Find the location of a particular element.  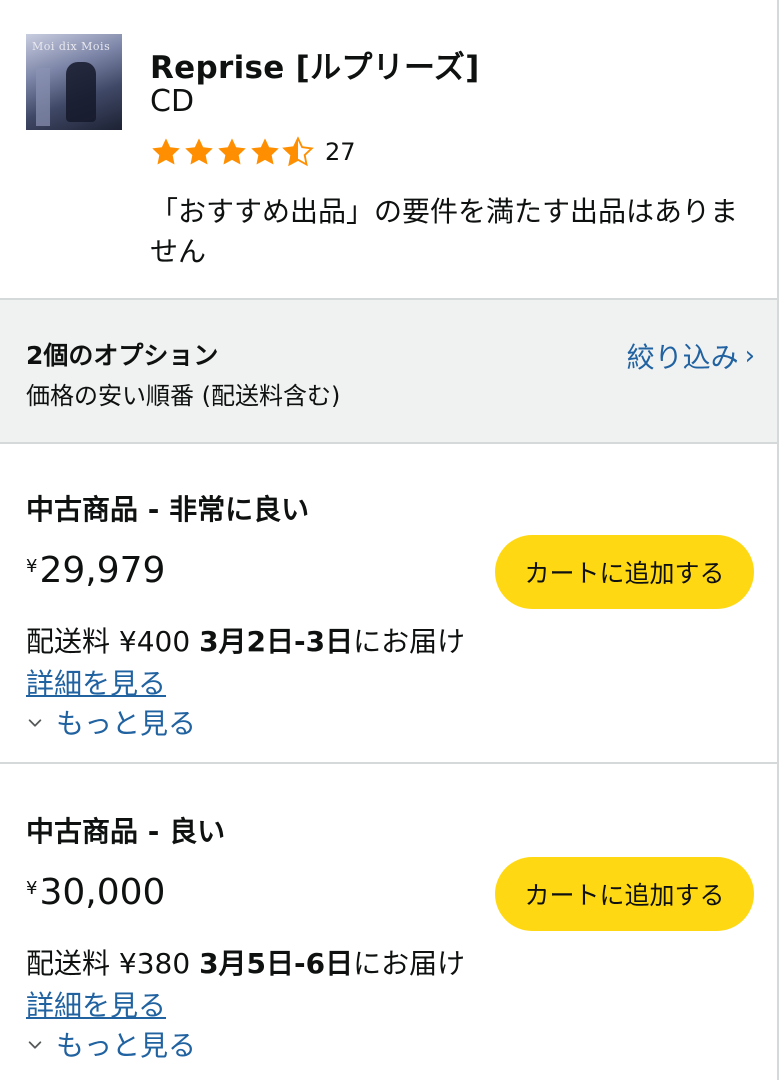

price-value: 30,000 is located at coordinates (102, 892).